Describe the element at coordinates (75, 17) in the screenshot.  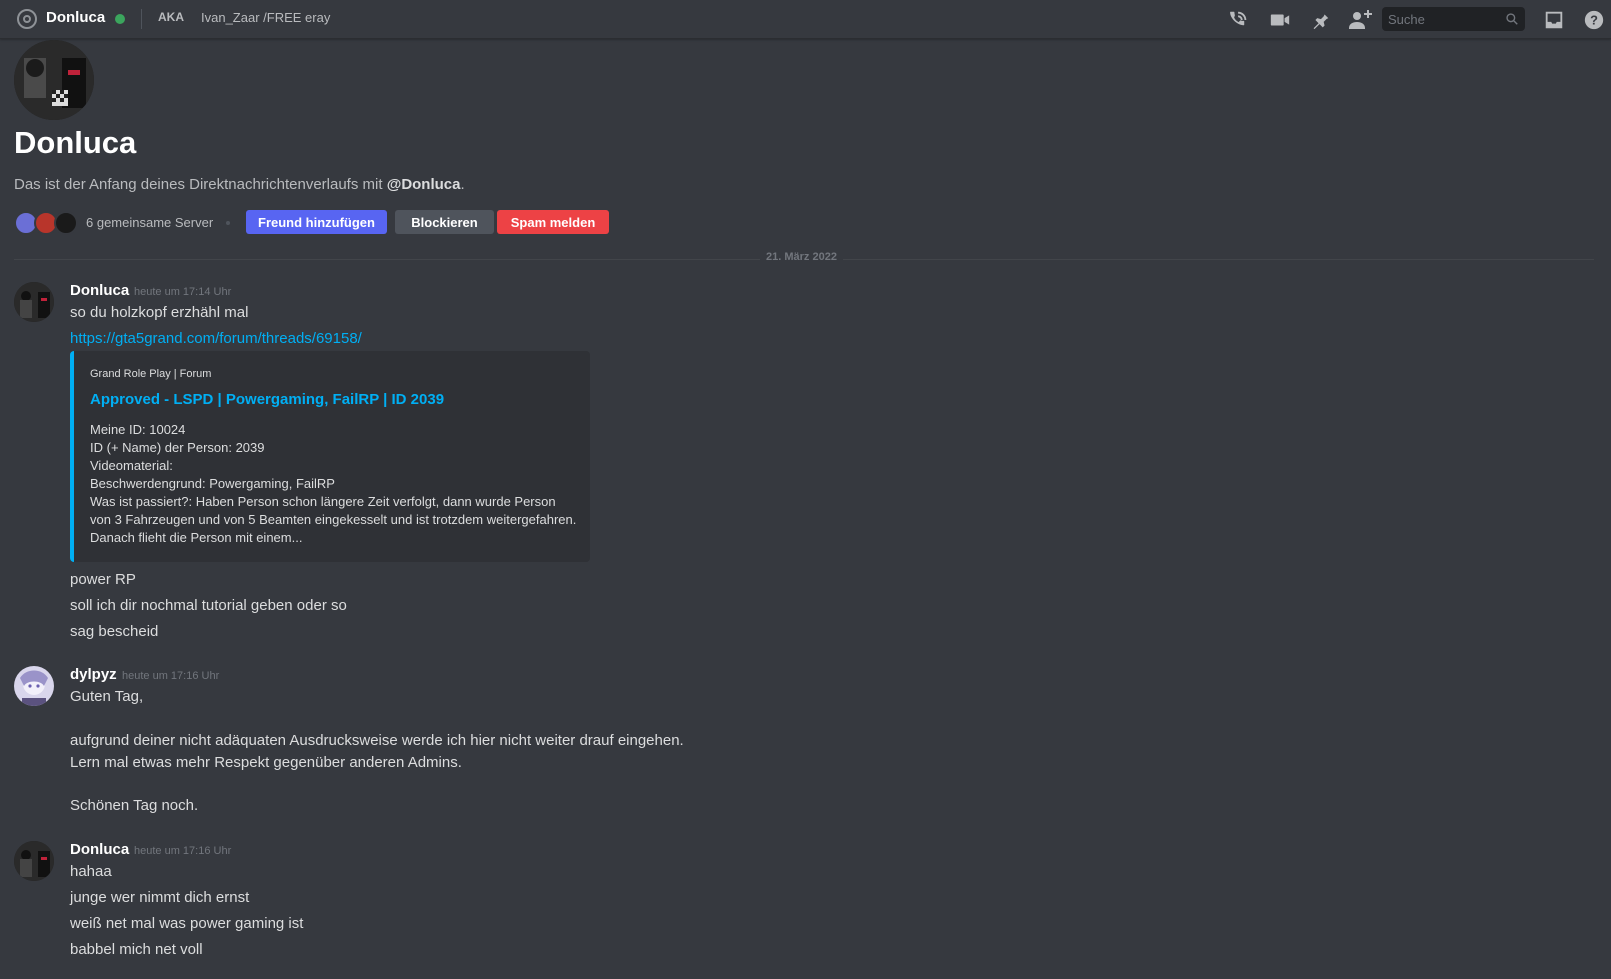
I see `dm-username: Donluca` at that location.